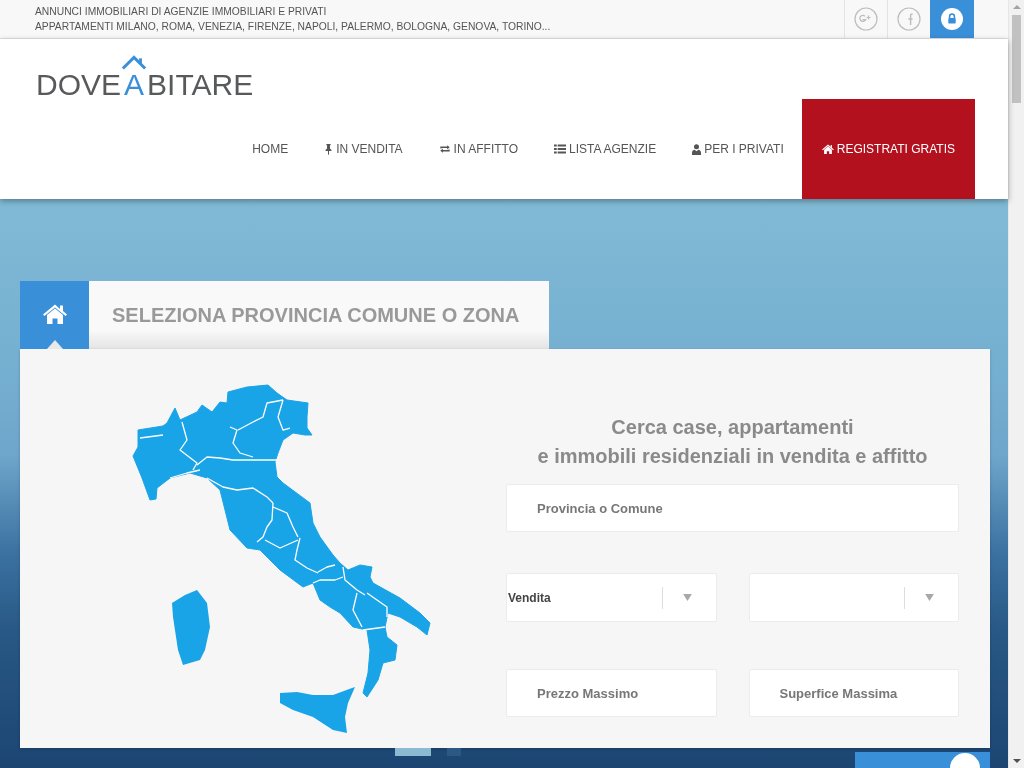  I want to click on dropdown-field, so click(853, 597).